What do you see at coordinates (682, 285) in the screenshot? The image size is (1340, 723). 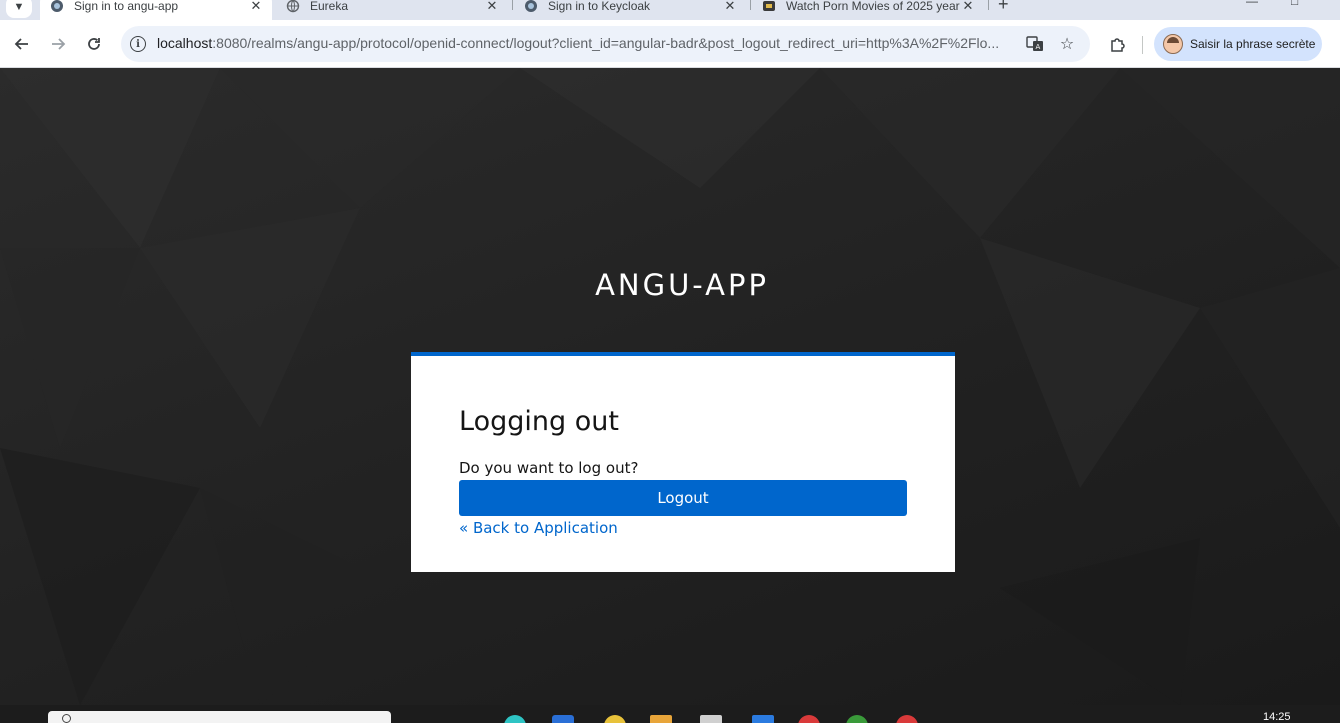 I see `realm-name: ANGU-APP` at bounding box center [682, 285].